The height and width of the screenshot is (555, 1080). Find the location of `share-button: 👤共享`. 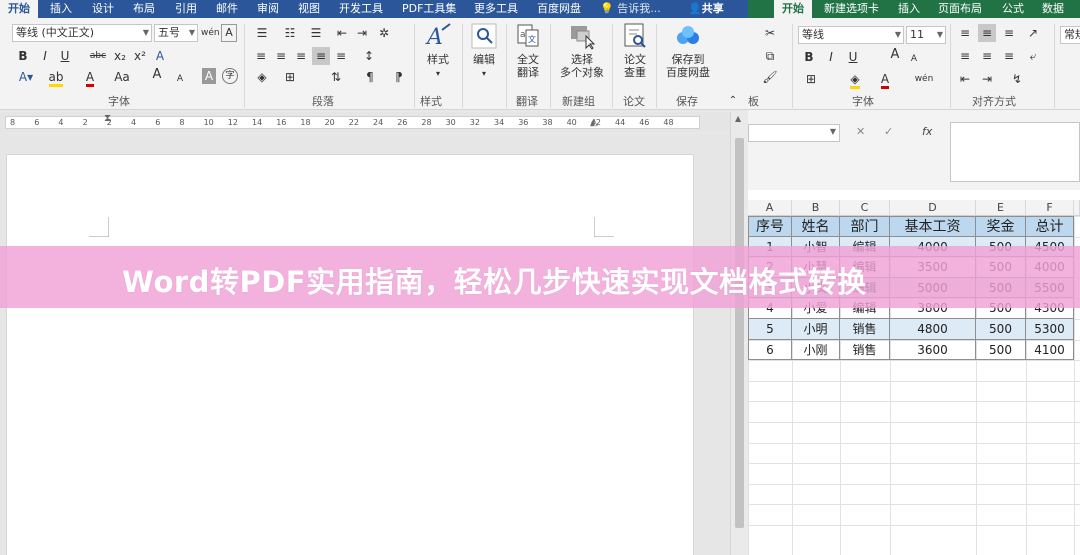

share-button: 👤共享 is located at coordinates (706, 9).